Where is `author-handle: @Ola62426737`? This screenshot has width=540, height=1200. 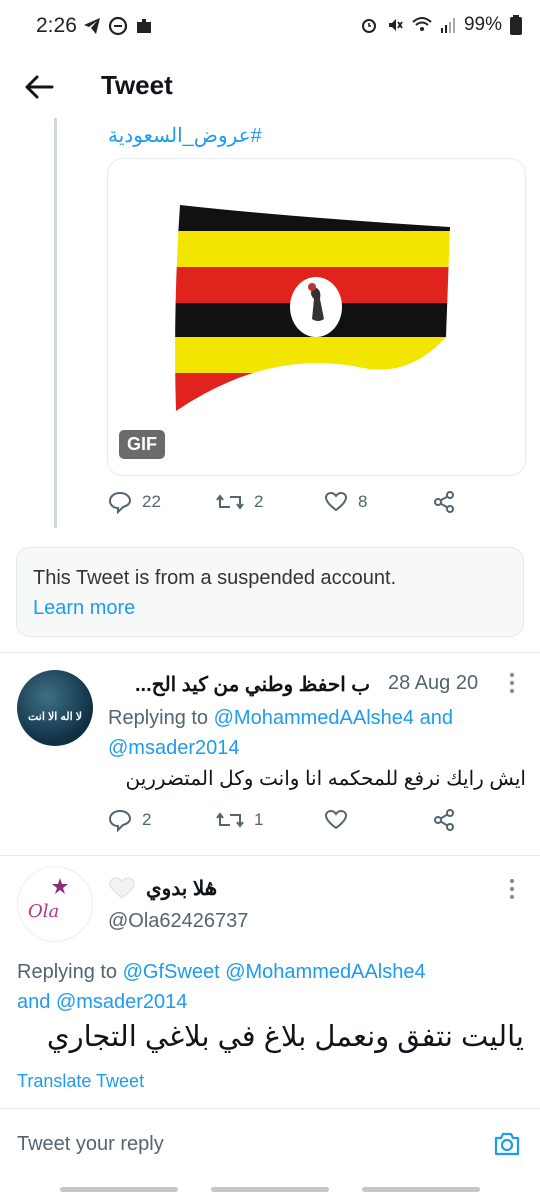
author-handle: @Ola62426737 is located at coordinates (178, 921).